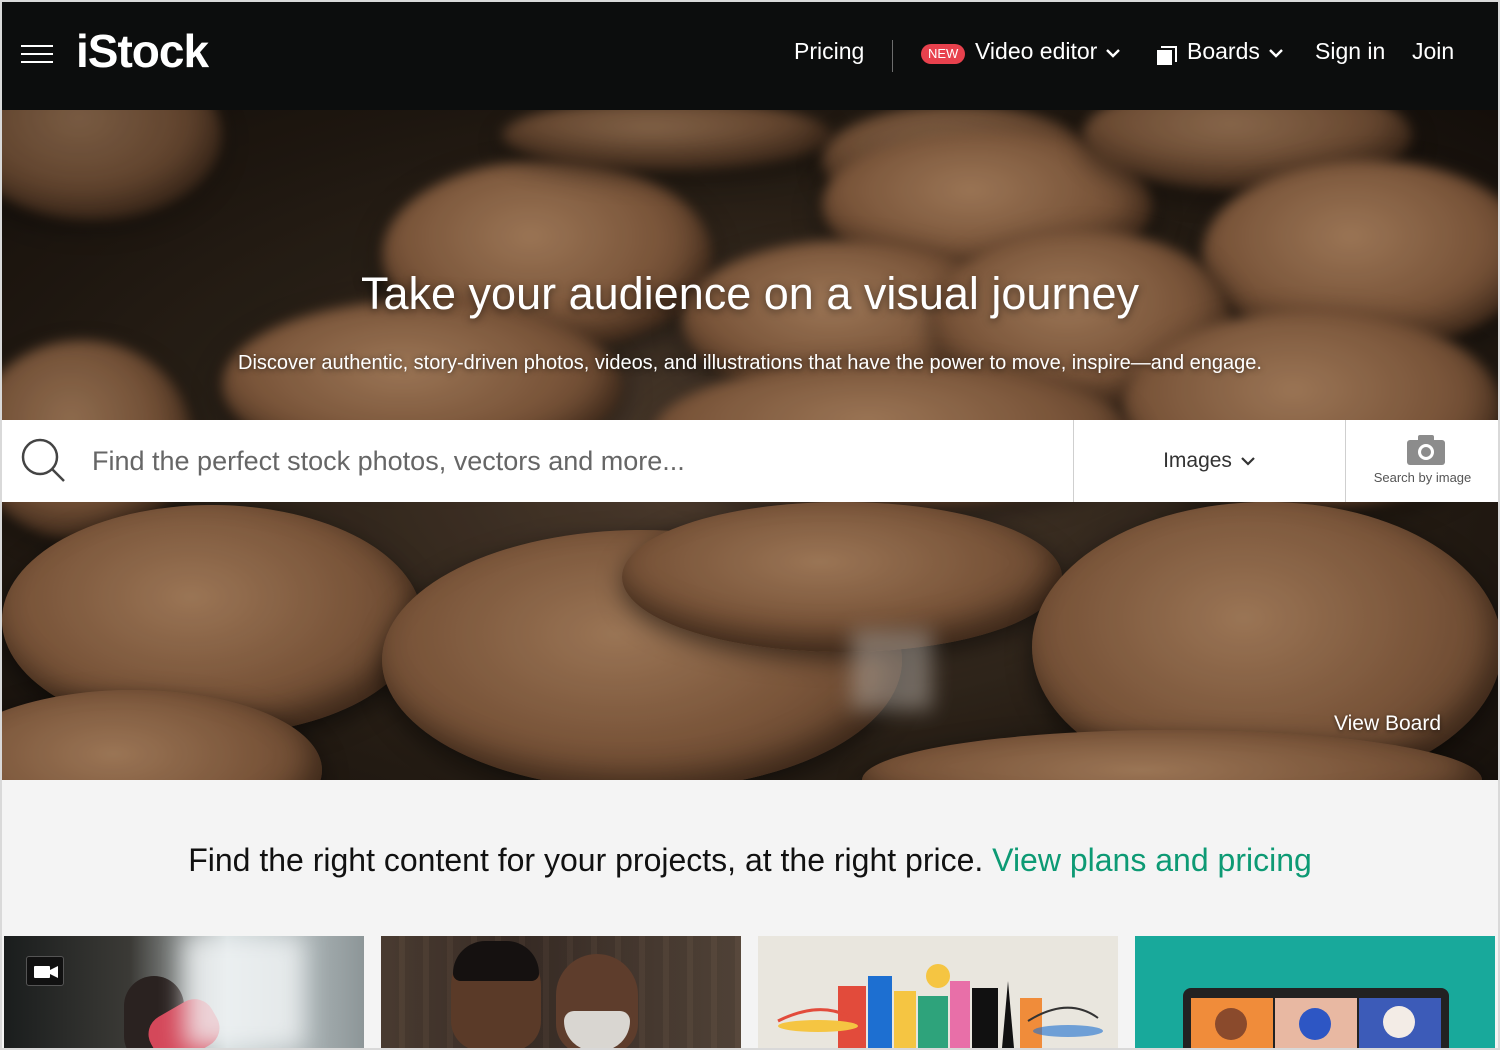 This screenshot has height=1050, width=1500. I want to click on nav-boards: Boards, so click(1235, 51).